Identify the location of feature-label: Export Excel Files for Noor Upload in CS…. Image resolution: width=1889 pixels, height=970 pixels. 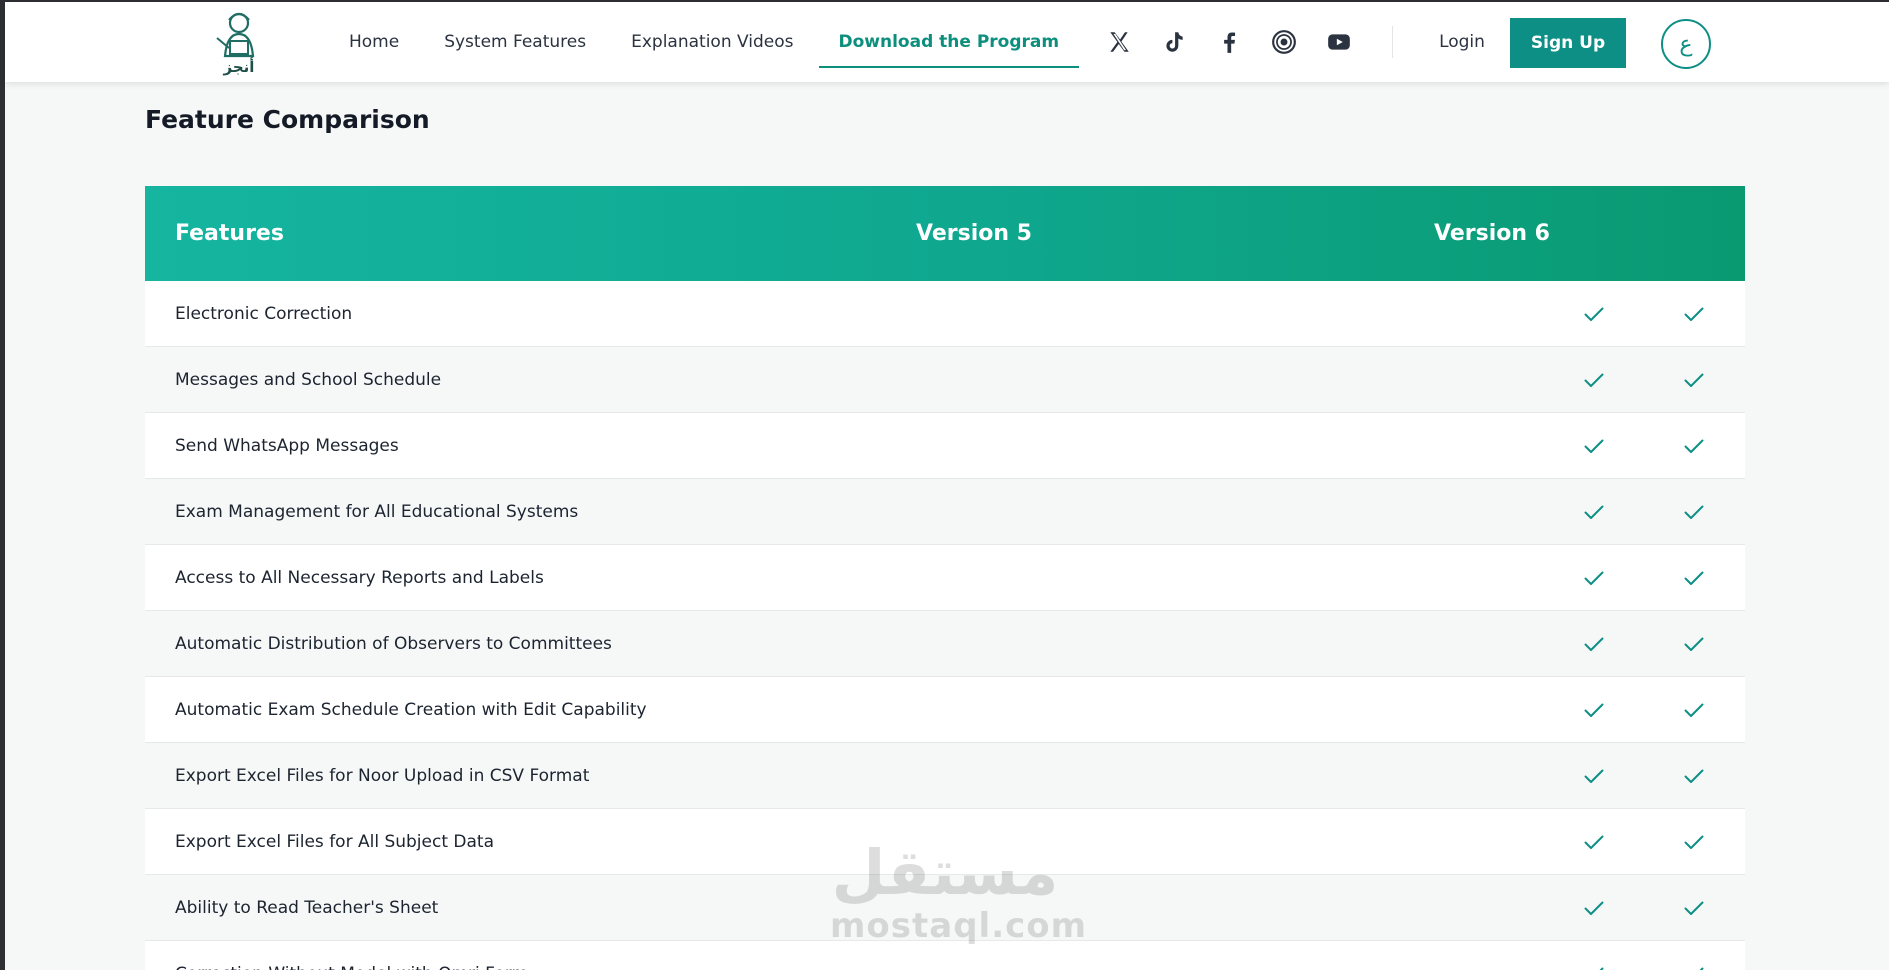
(382, 776).